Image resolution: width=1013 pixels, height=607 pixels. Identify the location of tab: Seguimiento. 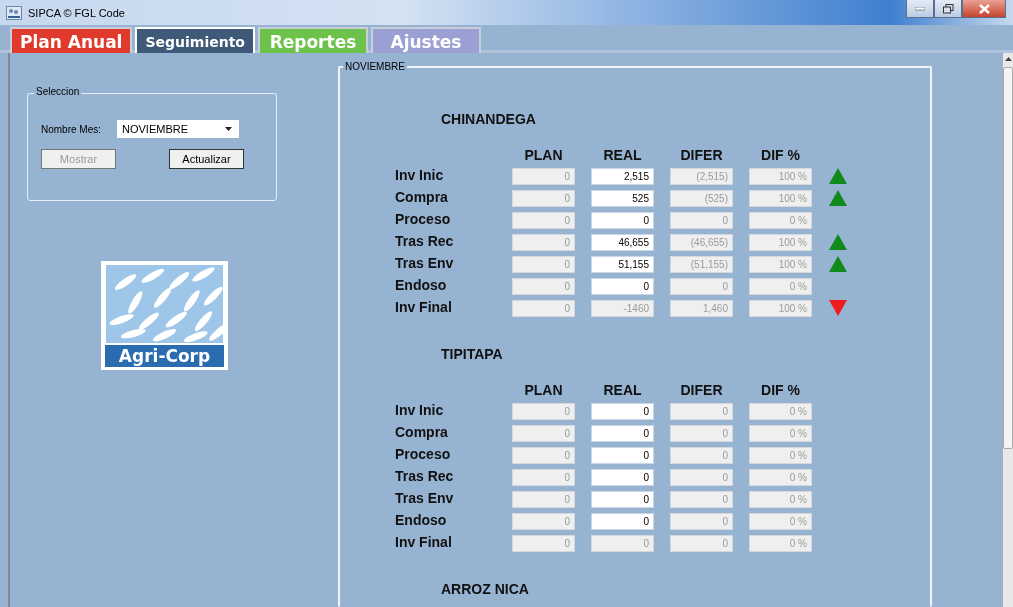
(195, 40).